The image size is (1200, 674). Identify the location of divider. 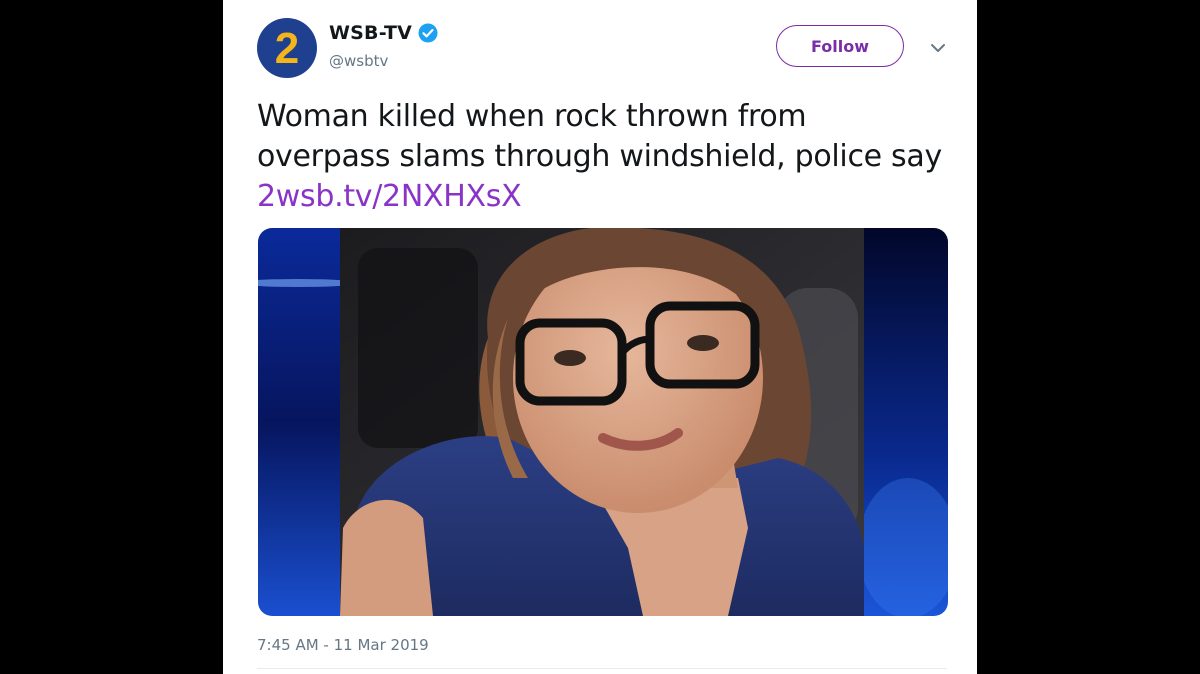
(602, 668).